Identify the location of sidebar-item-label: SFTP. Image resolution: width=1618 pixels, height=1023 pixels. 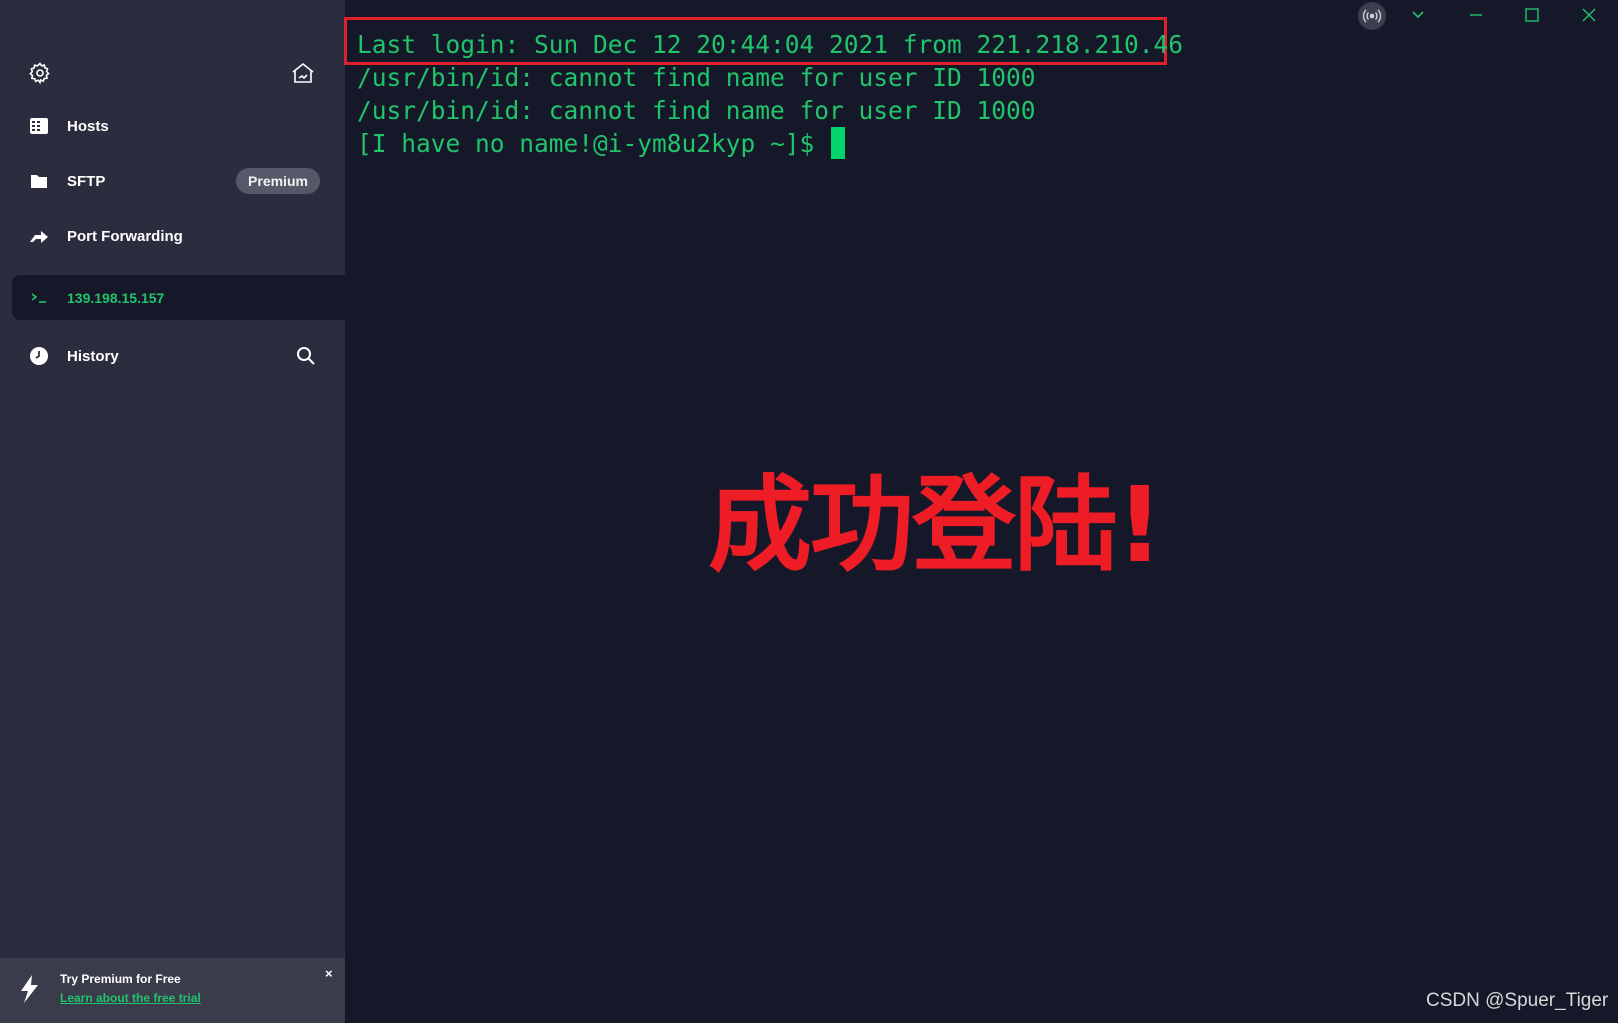
(86, 181).